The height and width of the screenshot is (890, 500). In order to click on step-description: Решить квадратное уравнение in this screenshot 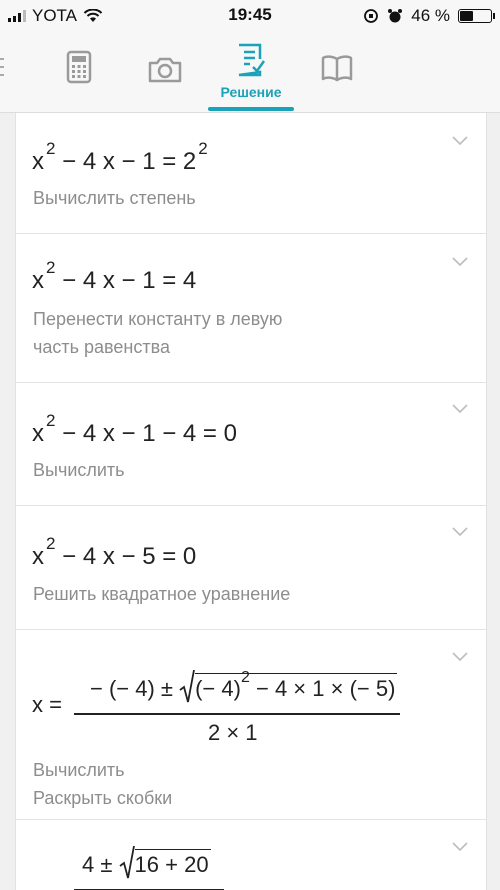, I will do `click(162, 594)`.